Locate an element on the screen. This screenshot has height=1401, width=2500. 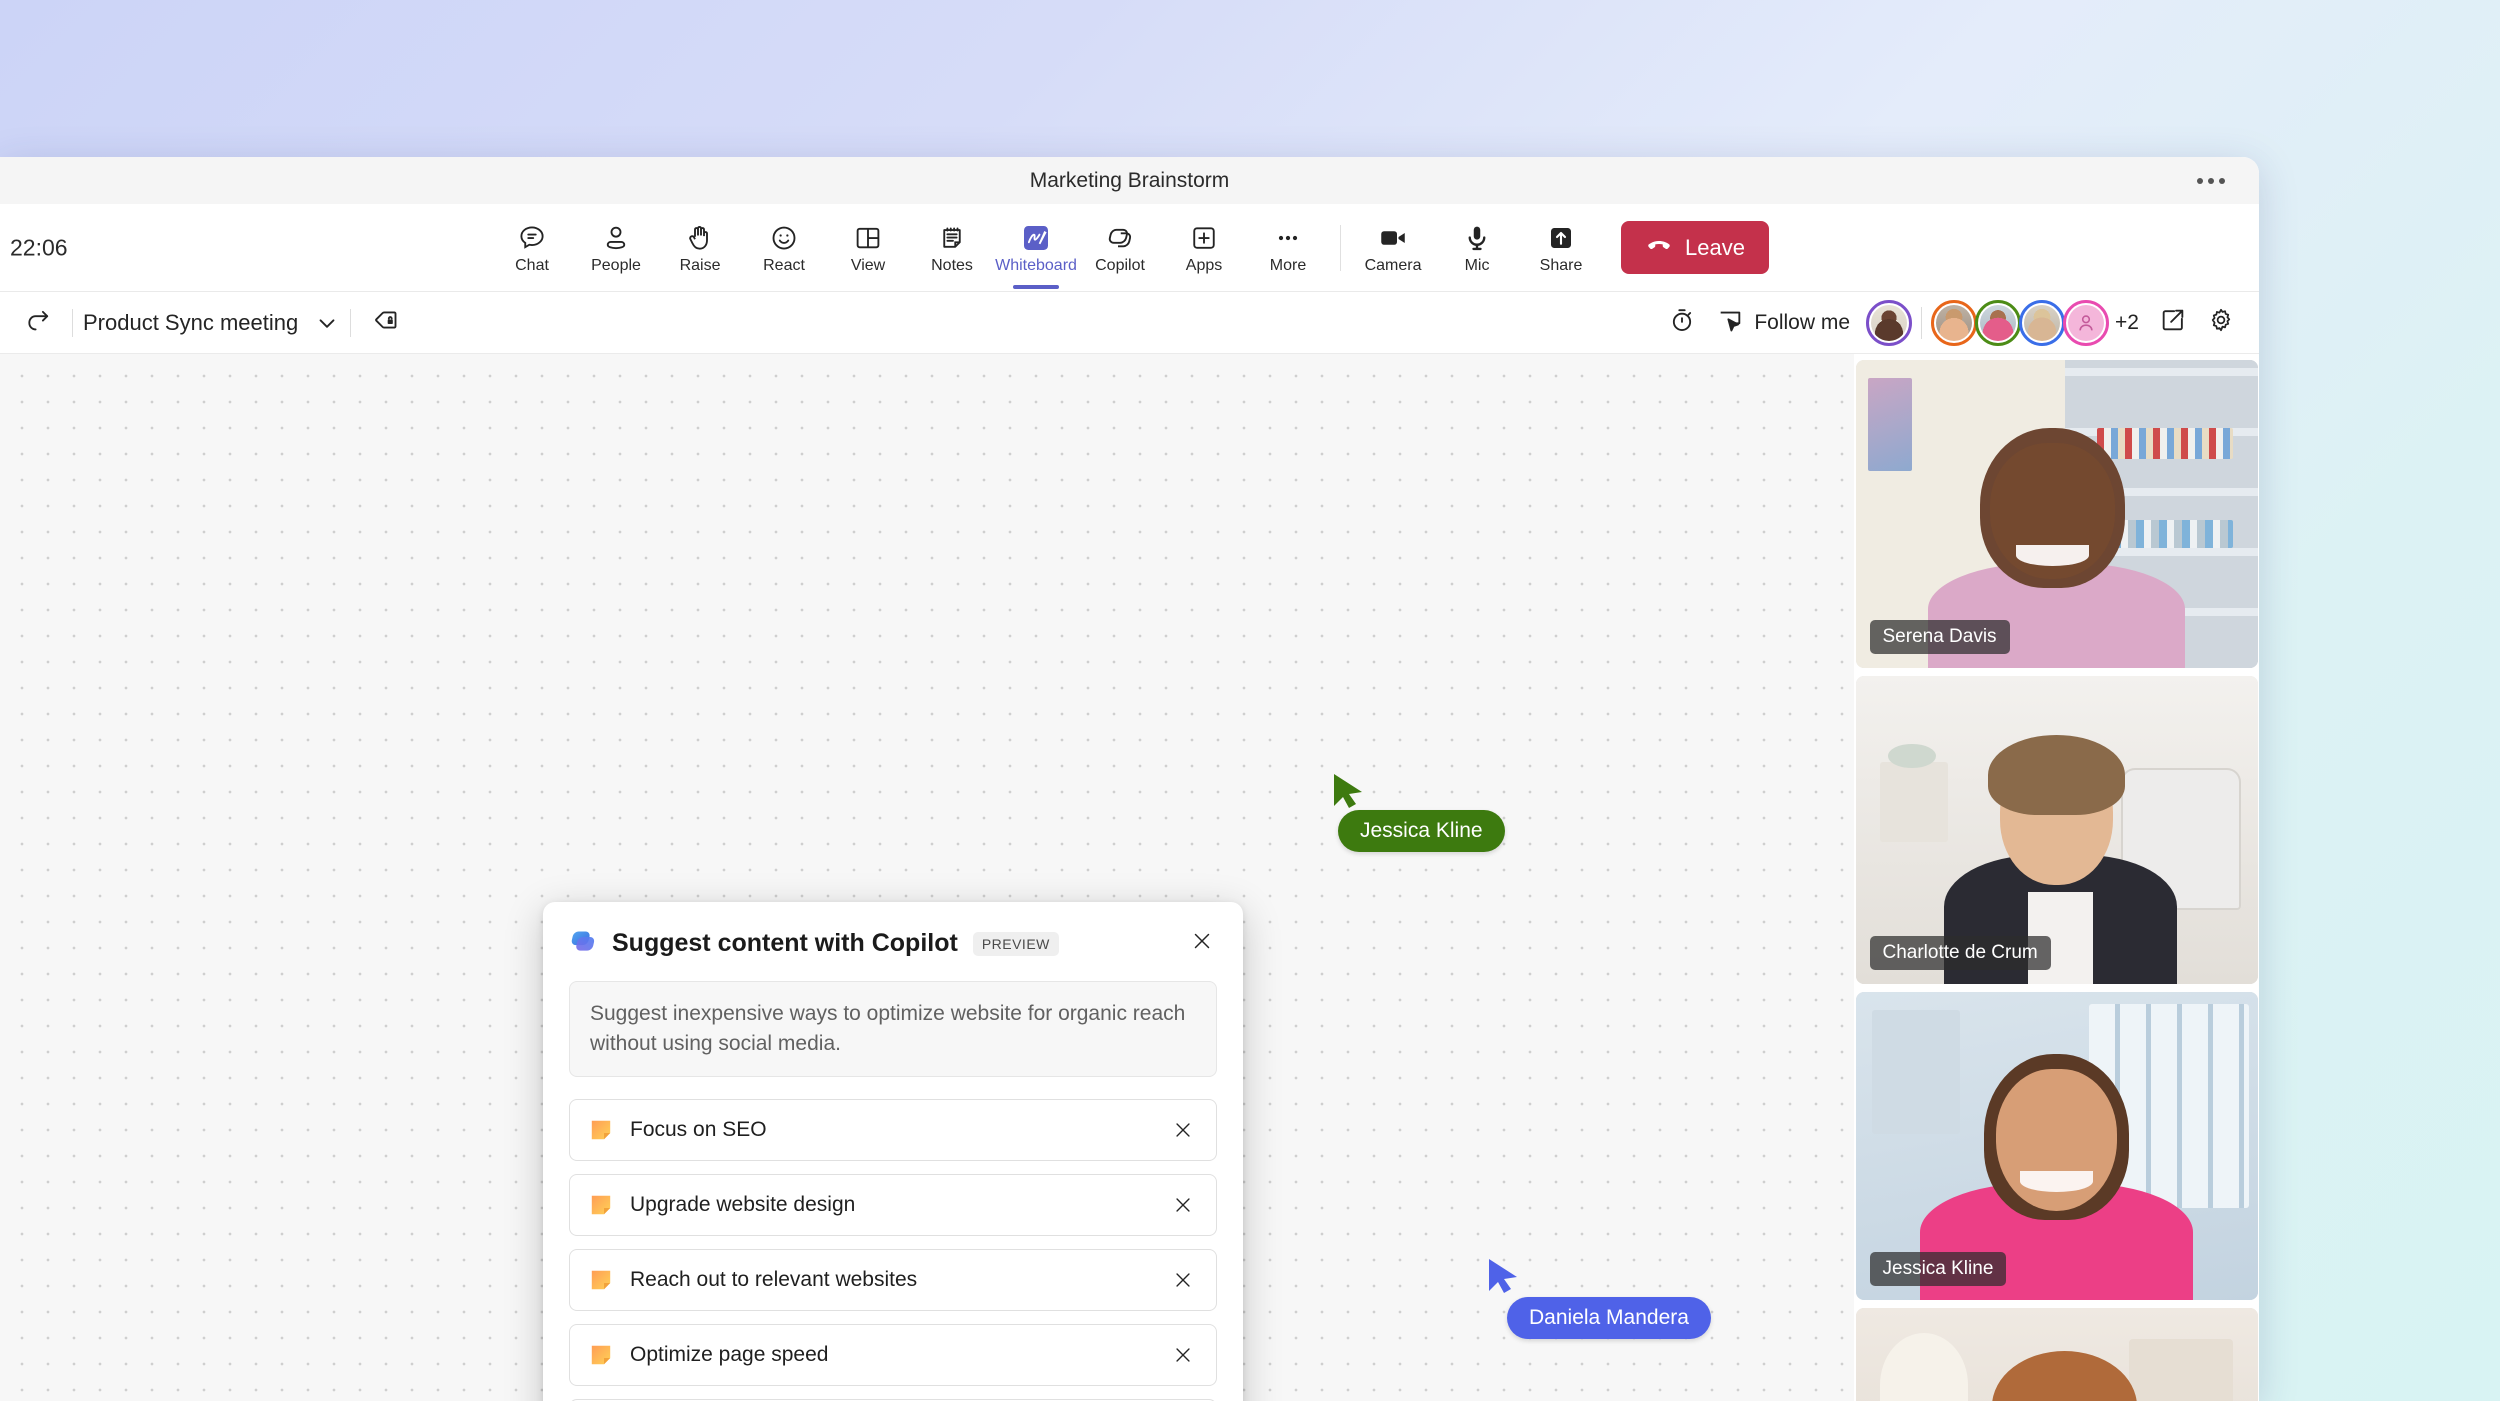
redo-icon is located at coordinates (38, 322).